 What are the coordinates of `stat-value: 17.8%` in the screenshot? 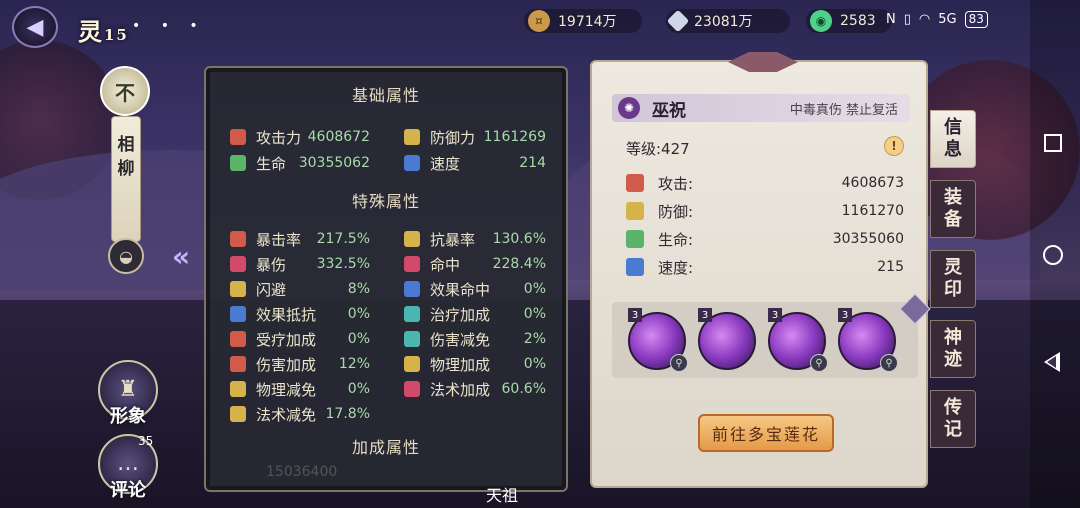 It's located at (347, 414).